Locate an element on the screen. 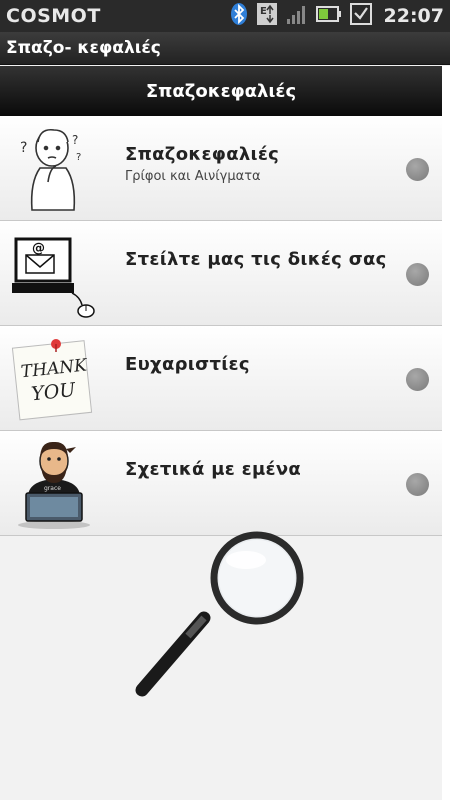  data-transfer-icon: E is located at coordinates (267, 16).